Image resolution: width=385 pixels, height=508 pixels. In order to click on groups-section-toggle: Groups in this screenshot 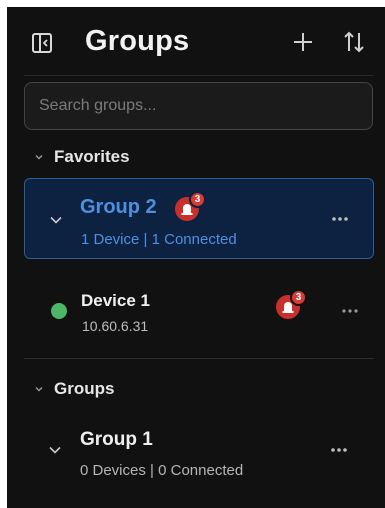, I will do `click(74, 389)`.